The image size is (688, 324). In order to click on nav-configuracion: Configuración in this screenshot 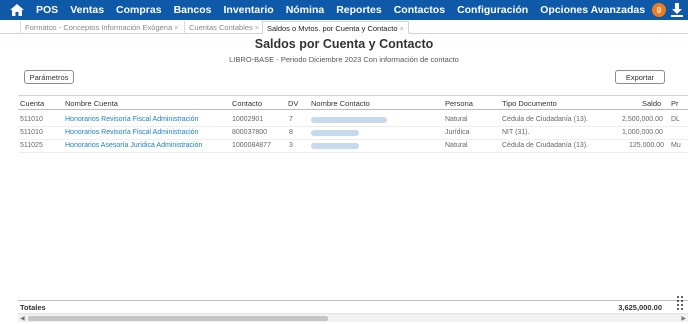, I will do `click(492, 10)`.